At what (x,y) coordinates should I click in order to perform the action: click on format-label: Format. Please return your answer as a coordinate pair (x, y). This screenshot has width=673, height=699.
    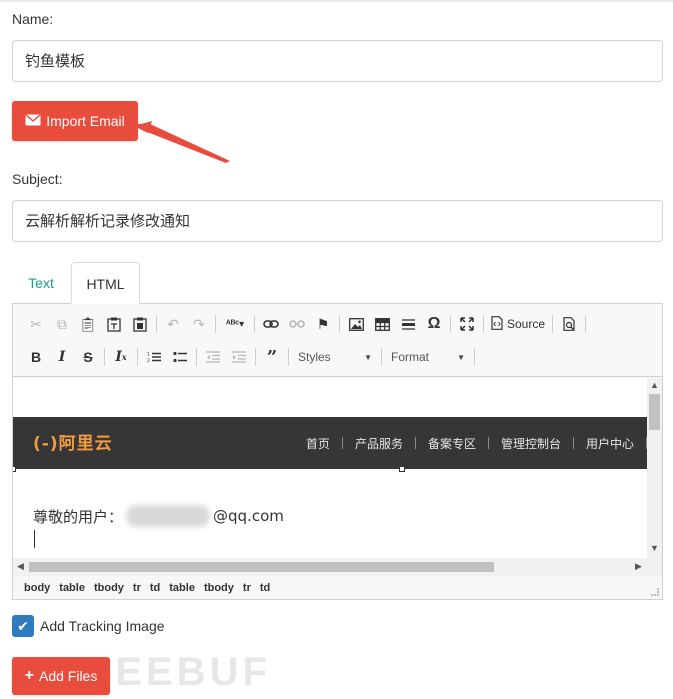
    Looking at the image, I should click on (410, 357).